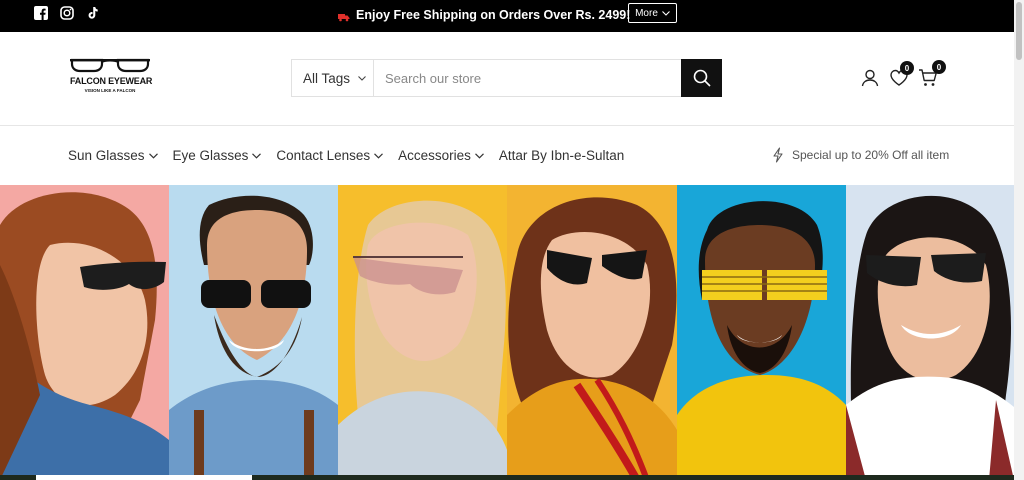 This screenshot has height=480, width=1024. Describe the element at coordinates (110, 65) in the screenshot. I see `glasses-logo-icon` at that location.